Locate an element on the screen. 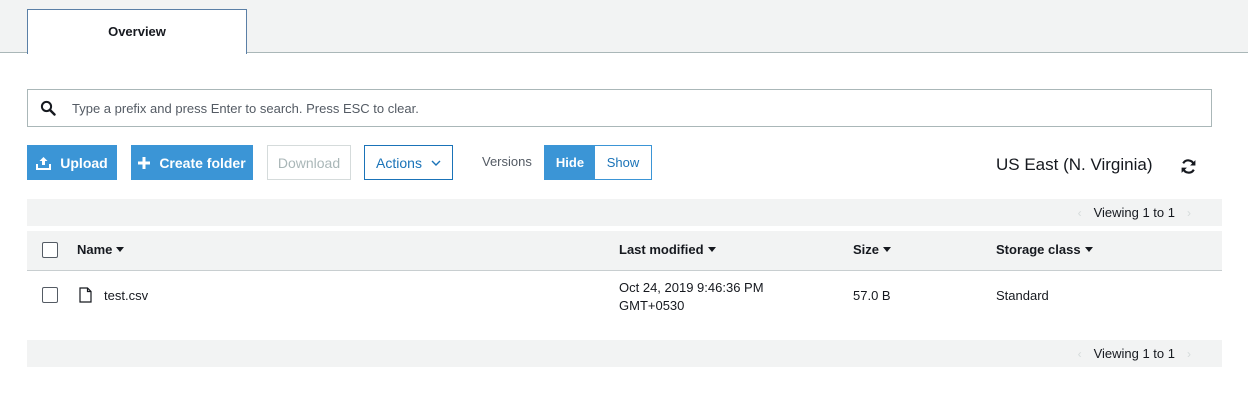 This screenshot has width=1248, height=413. file-icon is located at coordinates (85, 295).